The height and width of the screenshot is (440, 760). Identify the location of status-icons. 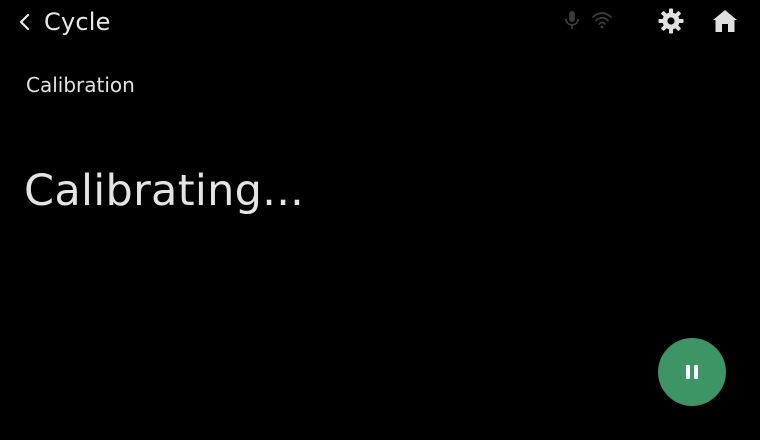
(587, 20).